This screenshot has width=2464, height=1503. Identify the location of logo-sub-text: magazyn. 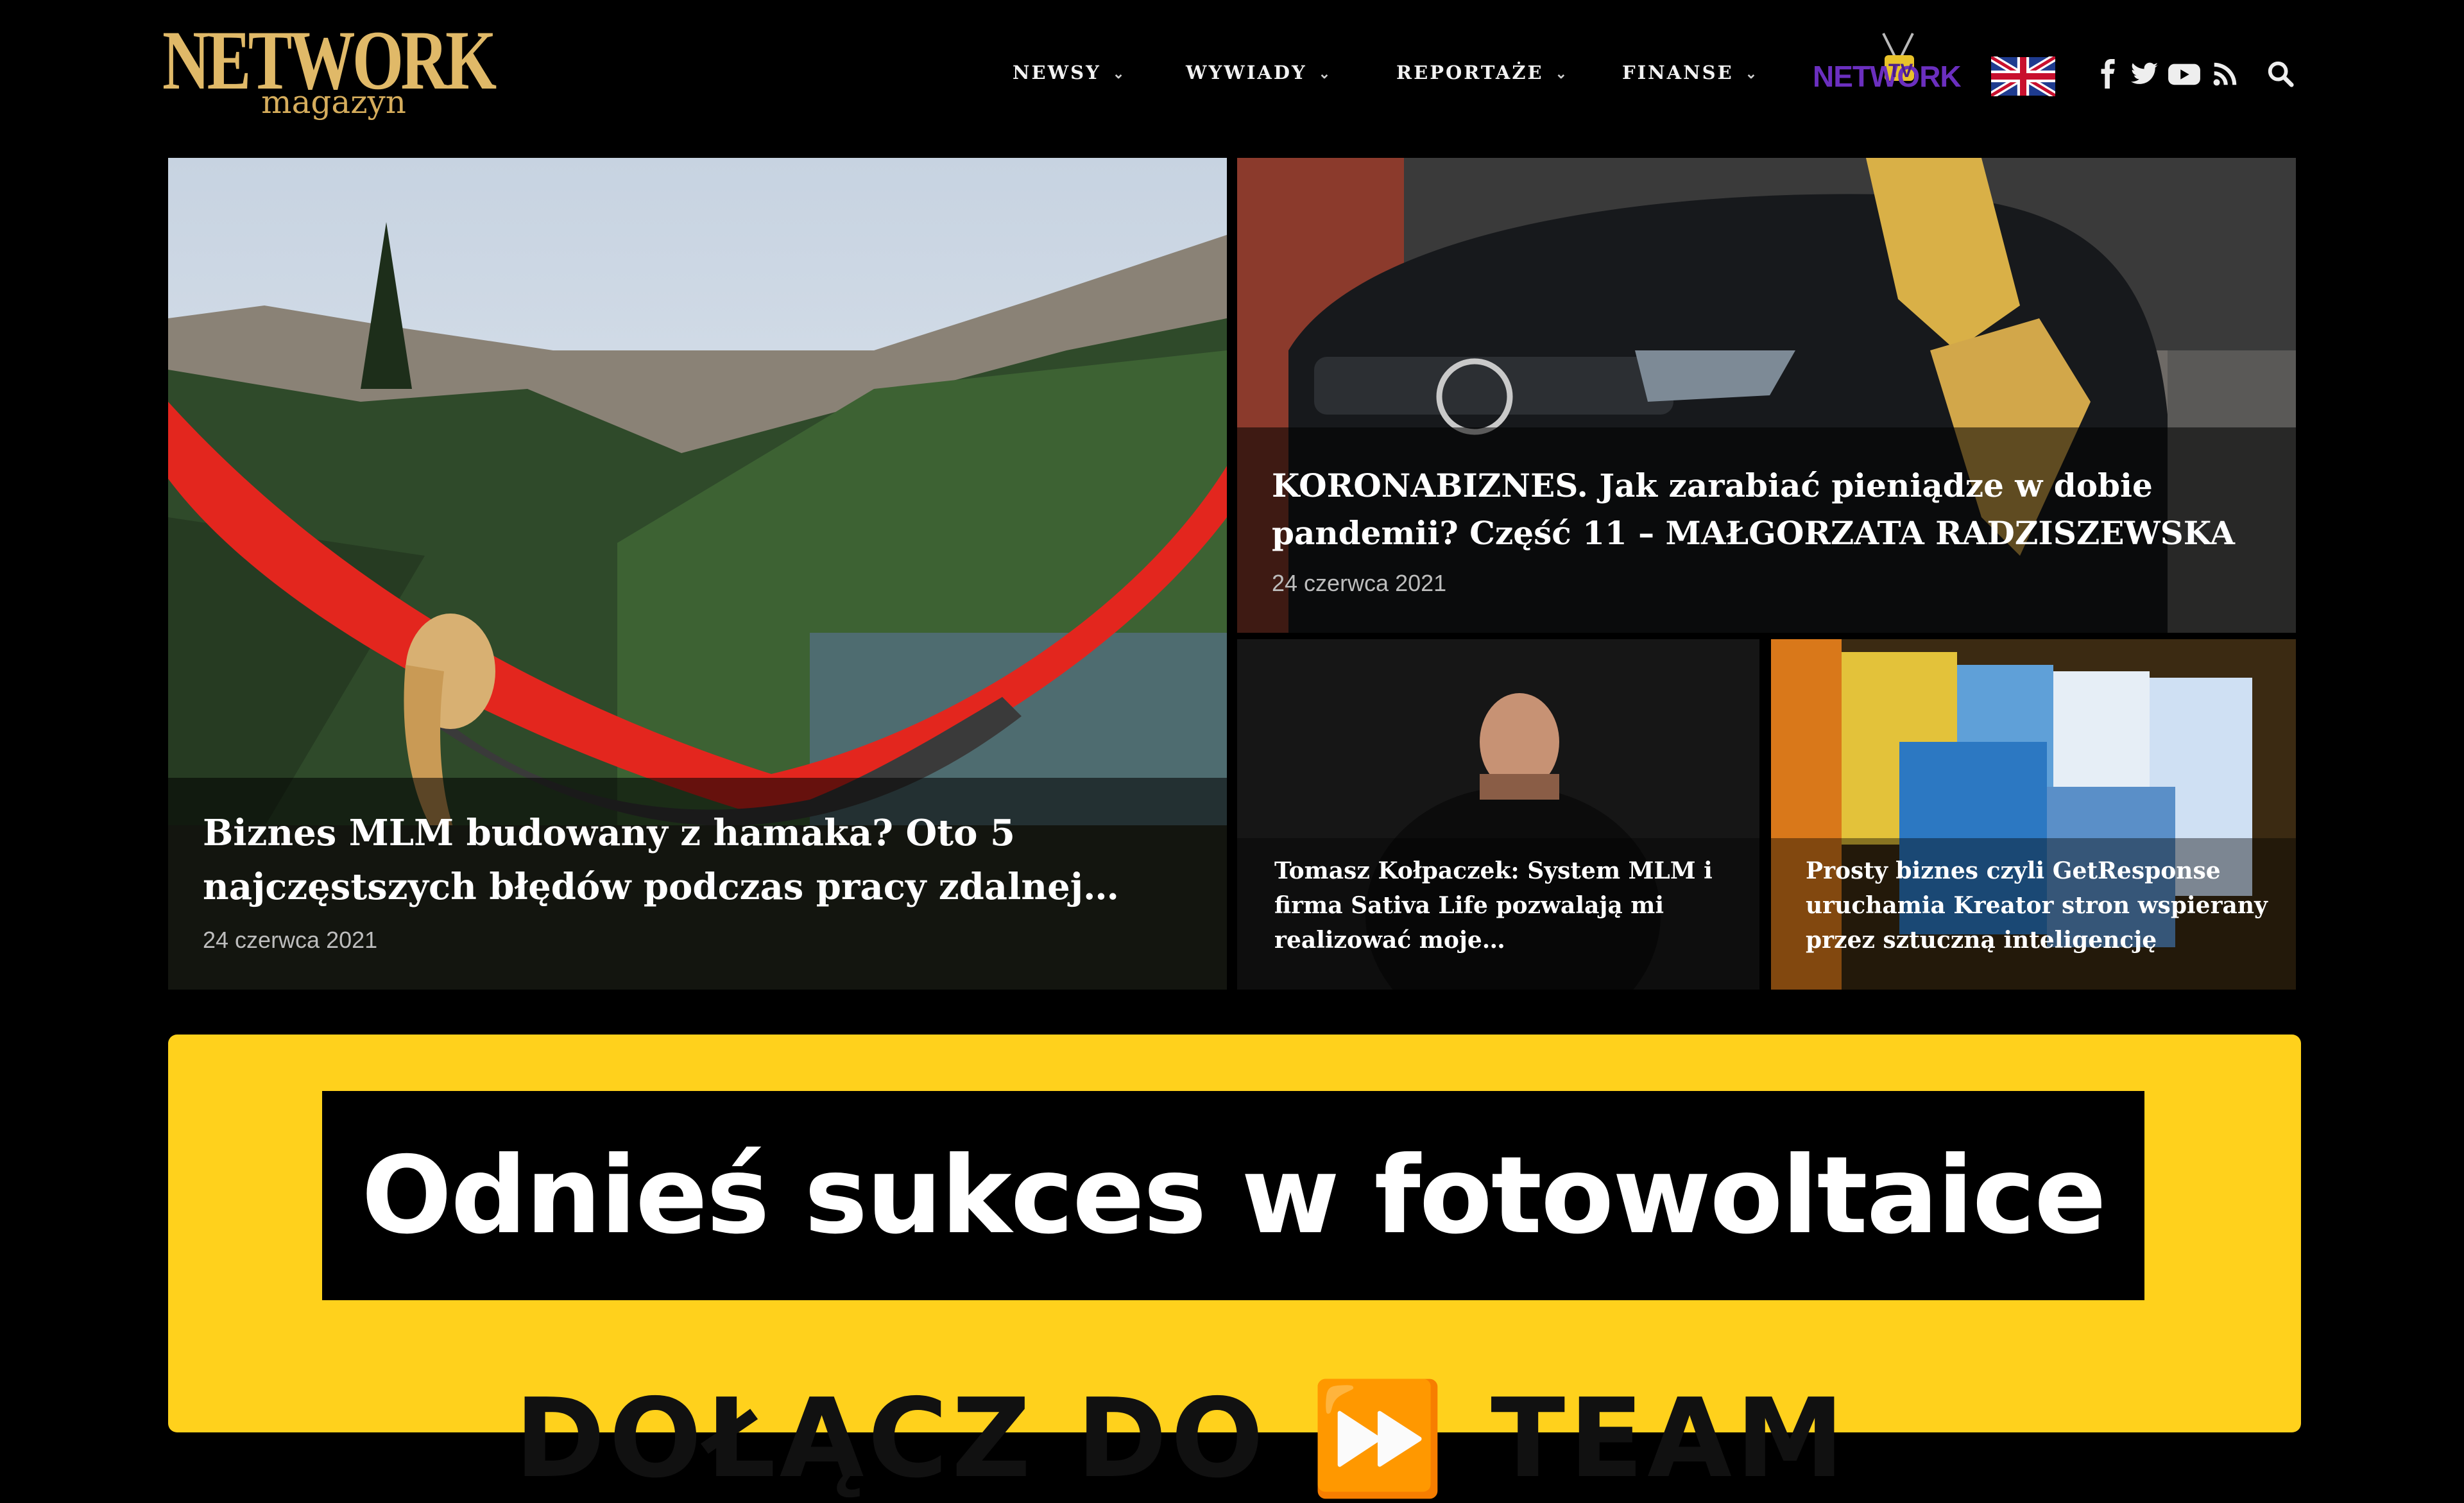
(333, 102).